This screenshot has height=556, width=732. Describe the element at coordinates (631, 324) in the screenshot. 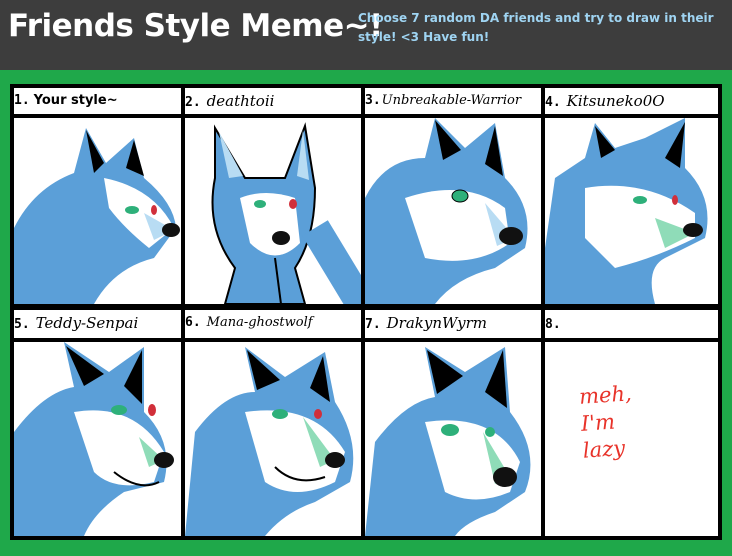

I see `cell-8-label: 8.` at that location.